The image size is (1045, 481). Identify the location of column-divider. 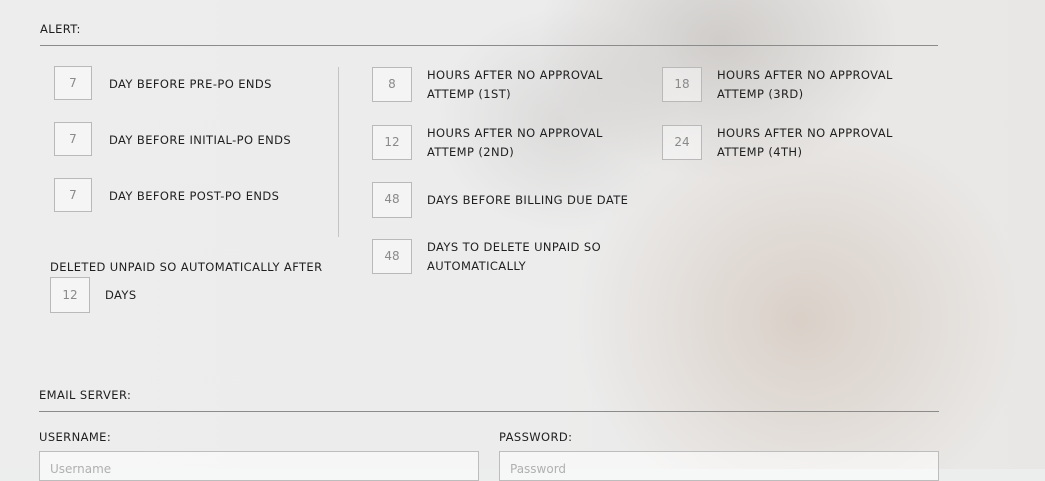
(338, 152).